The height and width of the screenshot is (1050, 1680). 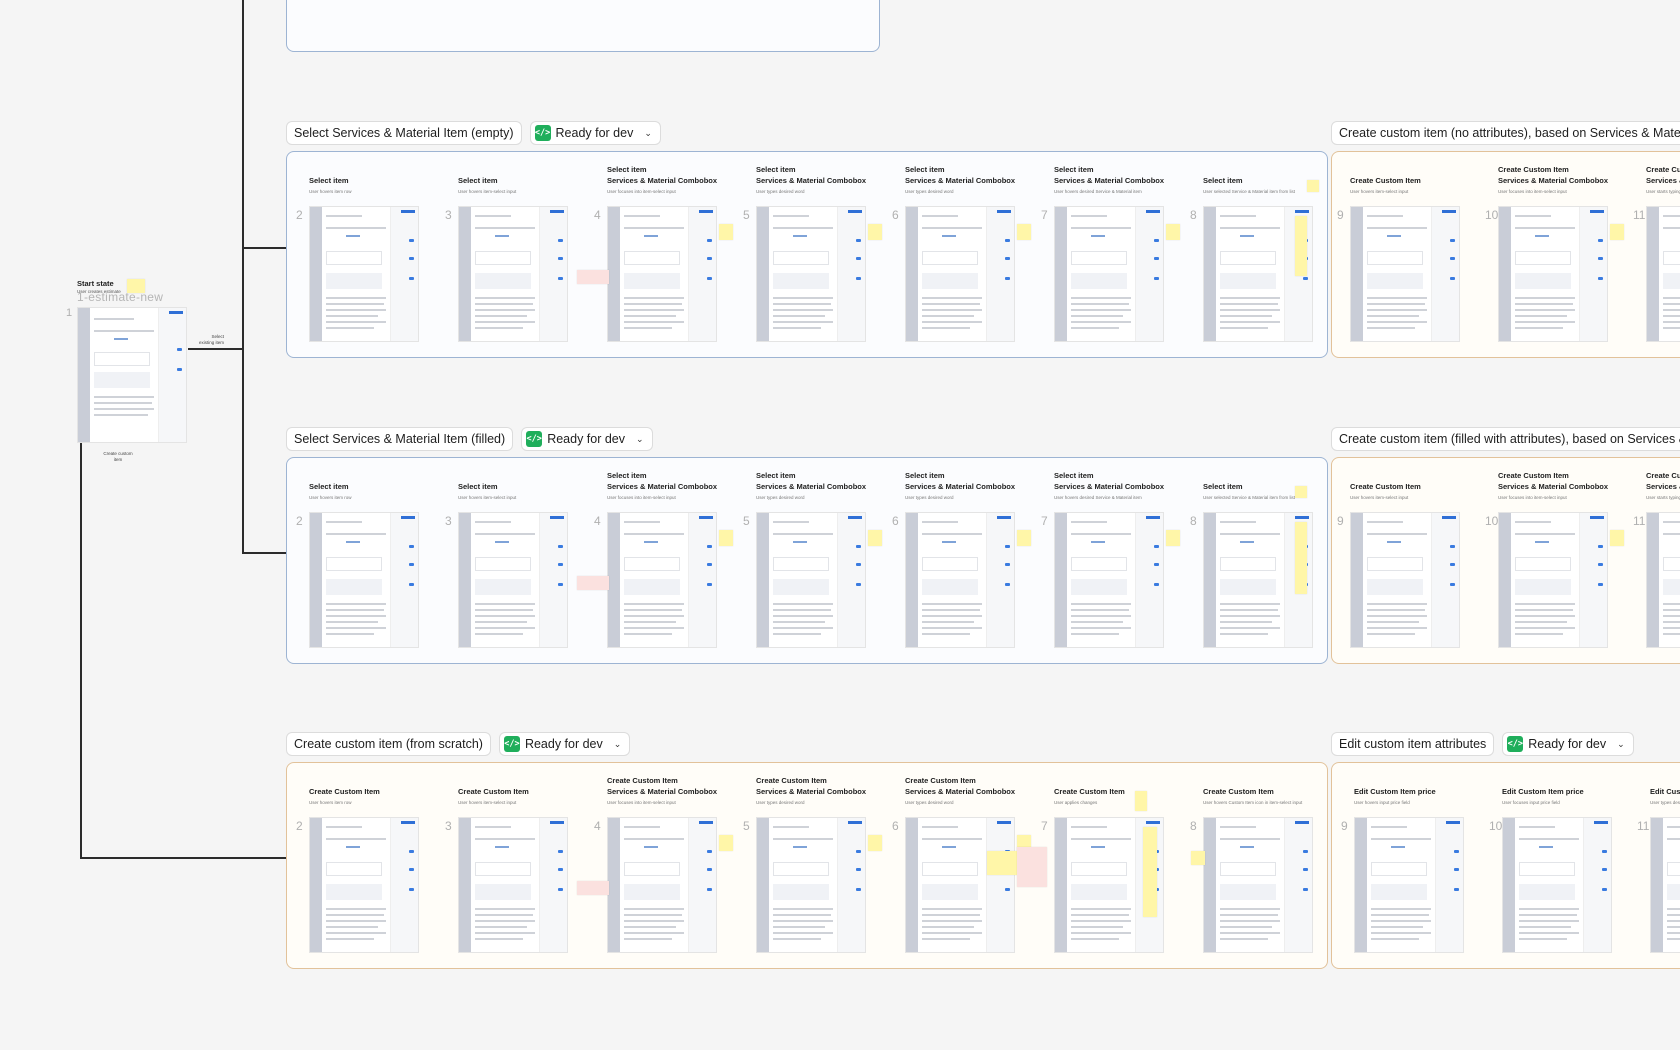 What do you see at coordinates (487, 497) in the screenshot?
I see `frame-description: User hovers item-select input` at bounding box center [487, 497].